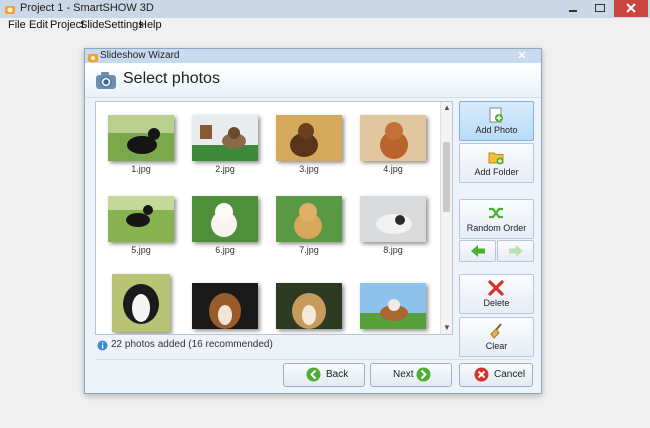 This screenshot has width=650, height=428. What do you see at coordinates (522, 55) in the screenshot?
I see `dialog-close-button` at bounding box center [522, 55].